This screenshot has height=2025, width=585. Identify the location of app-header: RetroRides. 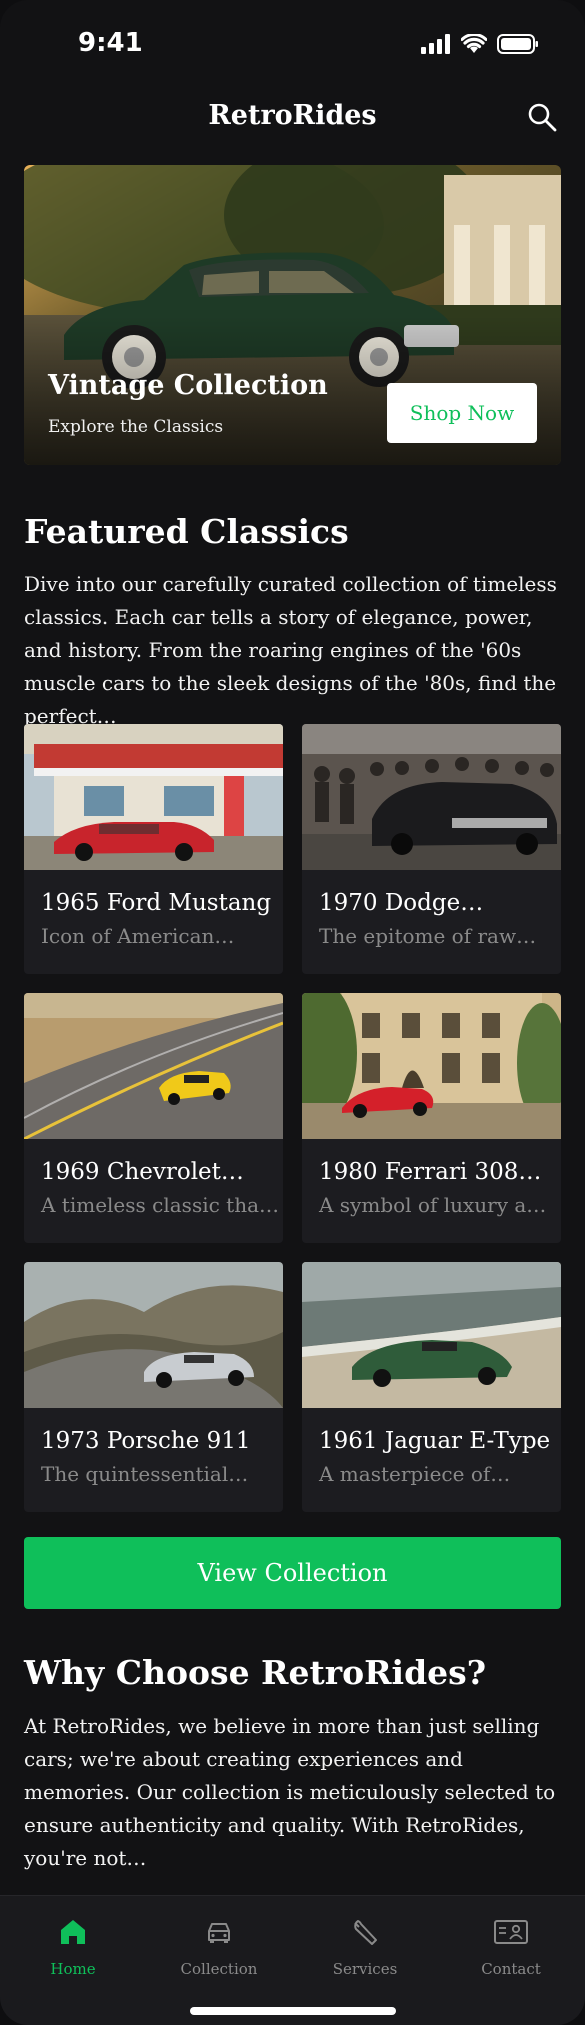
(292, 117).